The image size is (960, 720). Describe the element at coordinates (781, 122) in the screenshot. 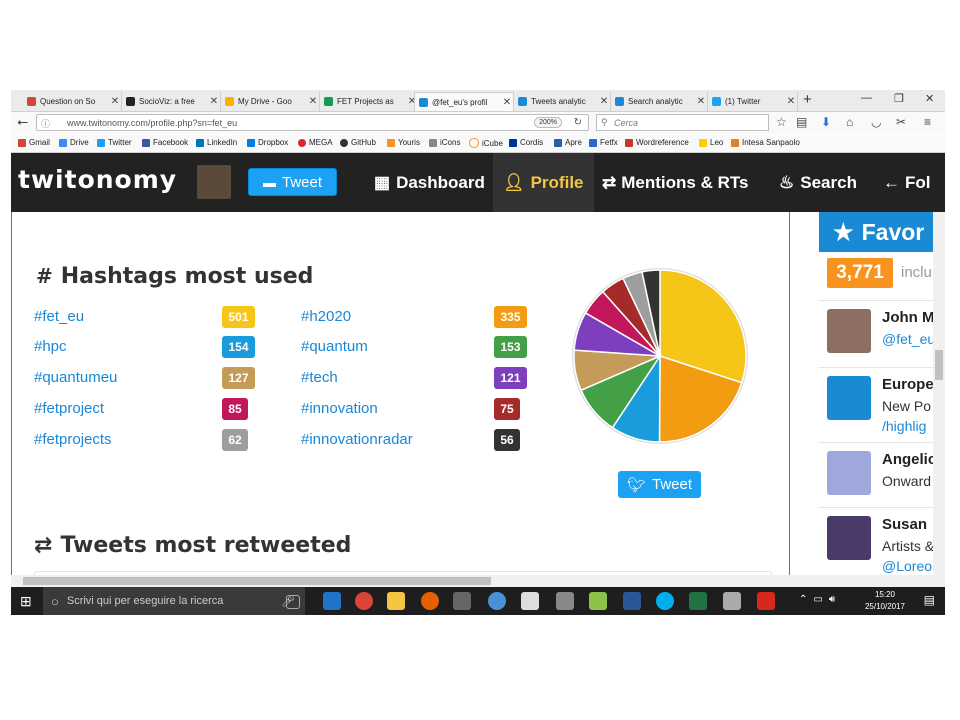

I see `bookmark-star-icon: ☆` at that location.